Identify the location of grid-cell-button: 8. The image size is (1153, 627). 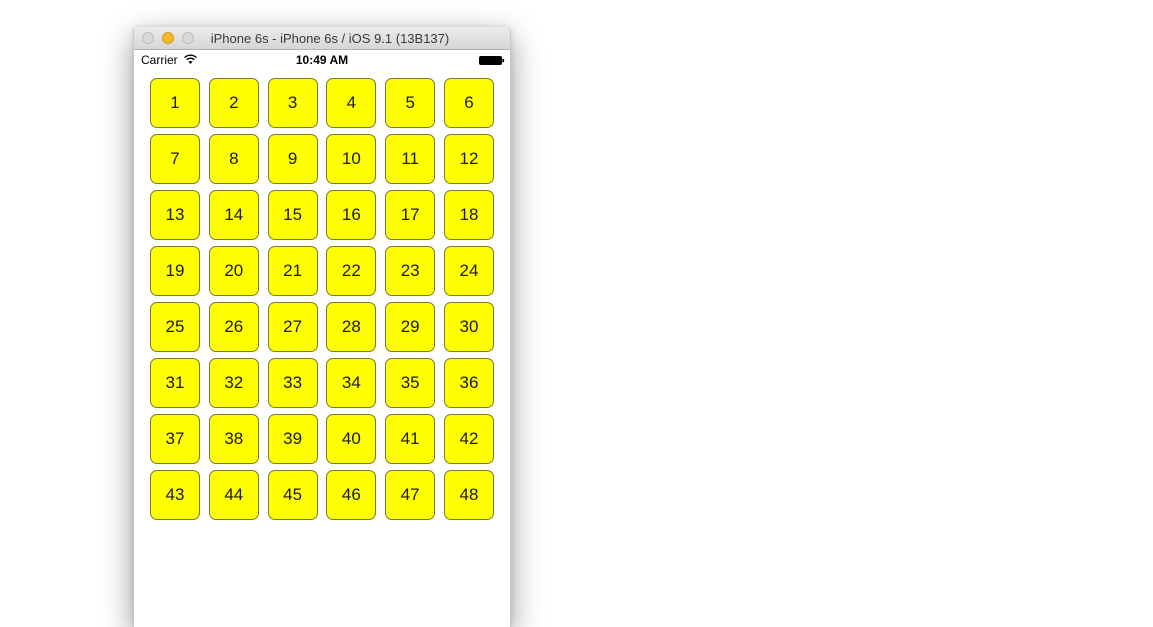
(233, 159).